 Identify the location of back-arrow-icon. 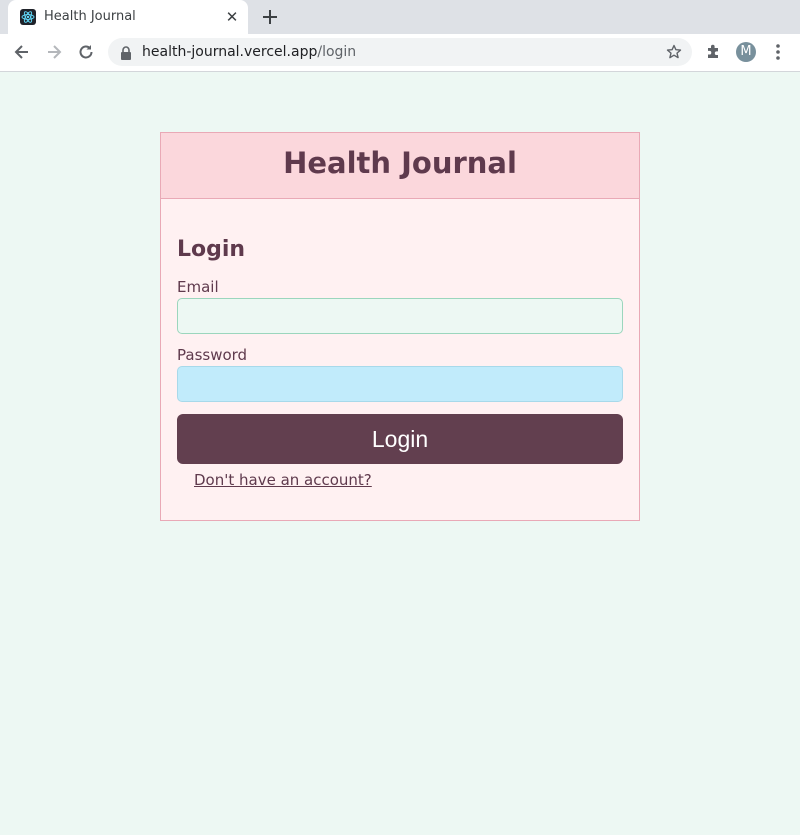
(22, 52).